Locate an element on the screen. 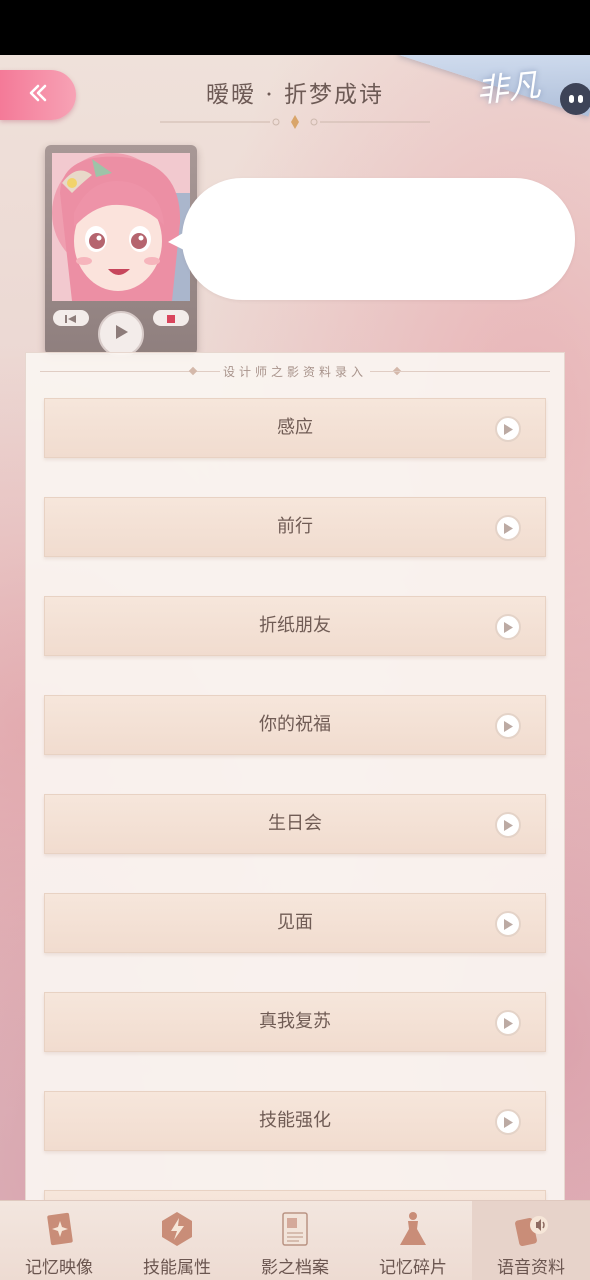  voice-line-item: 生日会 is located at coordinates (295, 824).